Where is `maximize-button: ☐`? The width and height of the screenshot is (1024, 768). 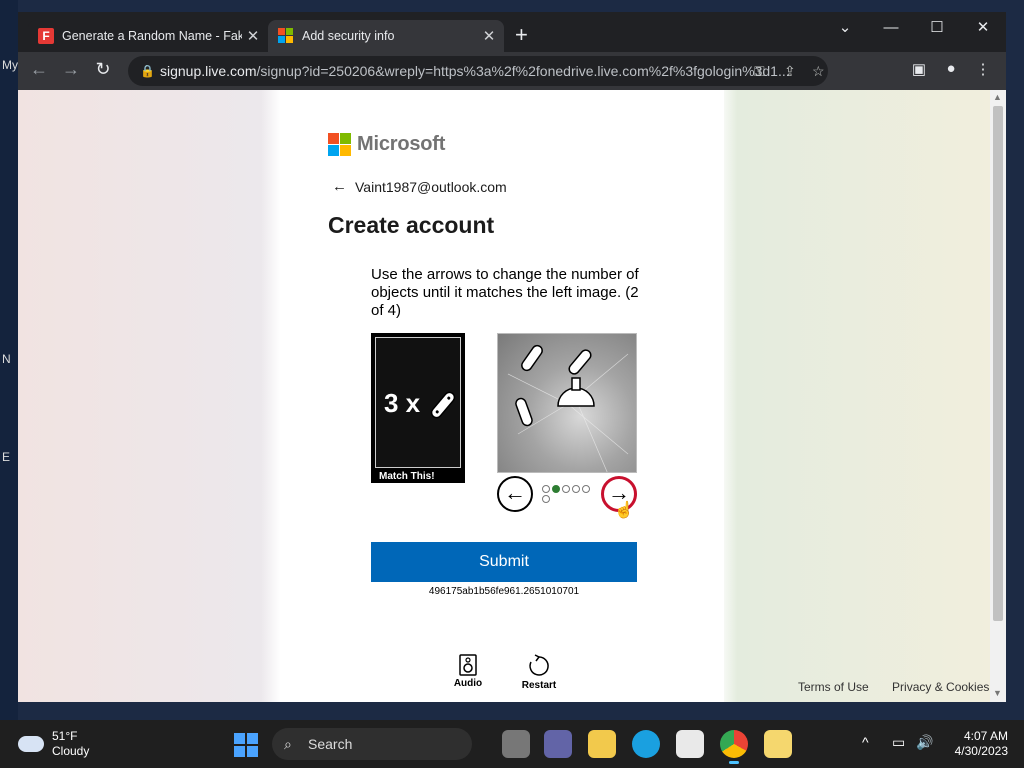 maximize-button: ☐ is located at coordinates (937, 28).